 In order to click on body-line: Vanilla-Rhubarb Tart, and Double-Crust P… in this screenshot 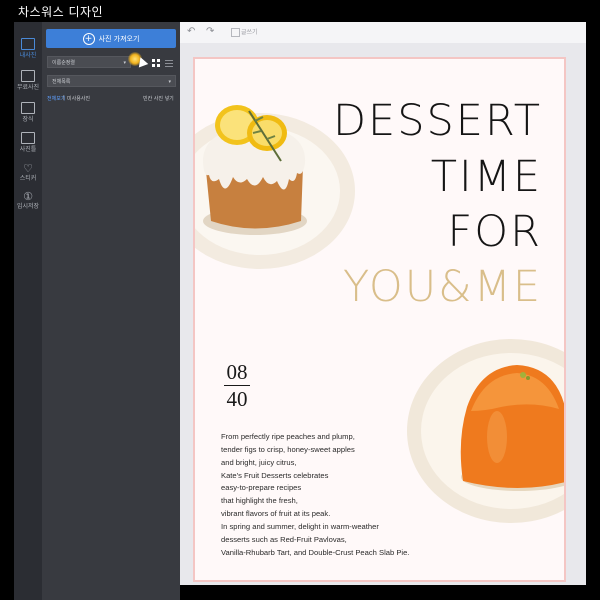, I will do `click(315, 552)`.